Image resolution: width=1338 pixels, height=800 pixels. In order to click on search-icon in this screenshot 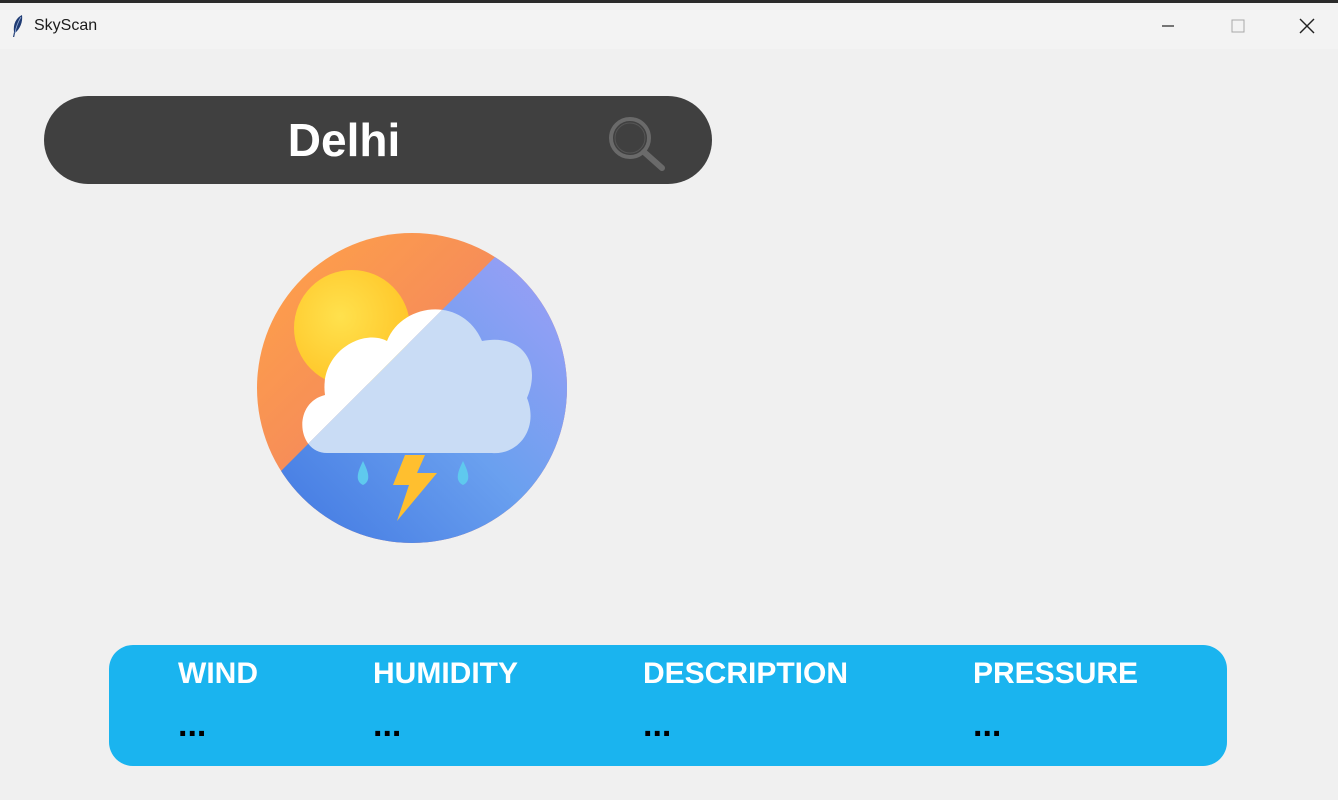, I will do `click(637, 144)`.